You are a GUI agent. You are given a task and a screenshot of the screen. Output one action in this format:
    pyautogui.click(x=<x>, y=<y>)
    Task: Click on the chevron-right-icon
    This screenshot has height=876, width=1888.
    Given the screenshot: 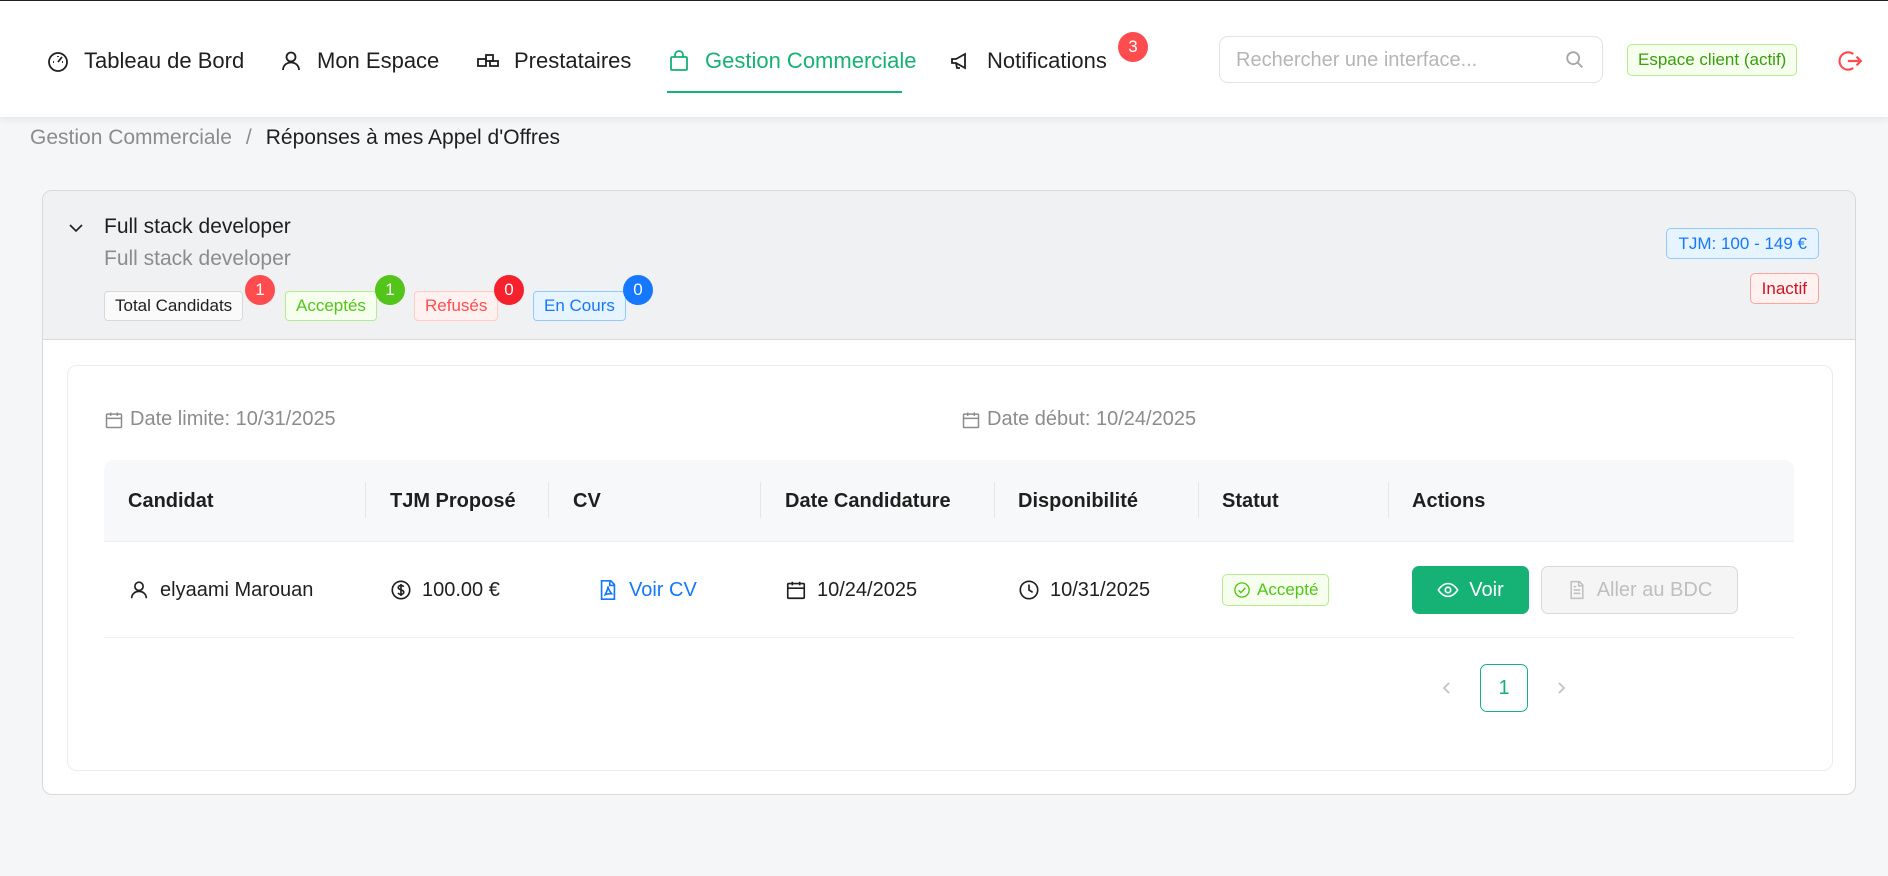 What is the action you would take?
    pyautogui.click(x=1562, y=688)
    